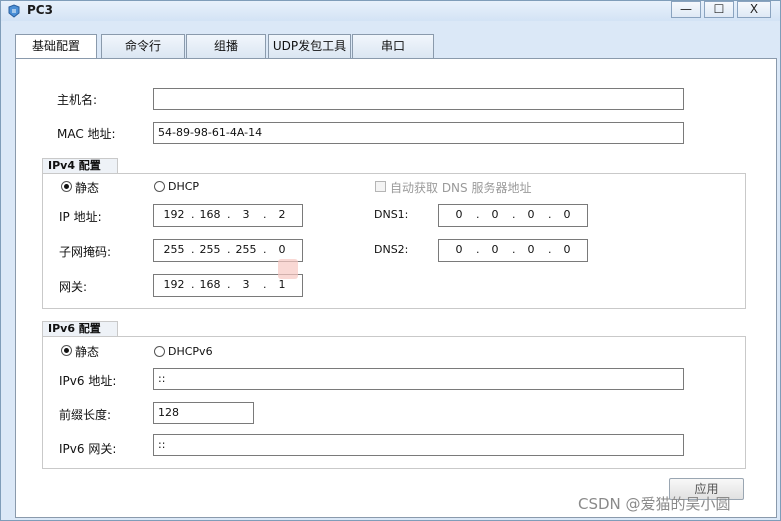 This screenshot has width=781, height=521. I want to click on window-title: PC3, so click(40, 10).